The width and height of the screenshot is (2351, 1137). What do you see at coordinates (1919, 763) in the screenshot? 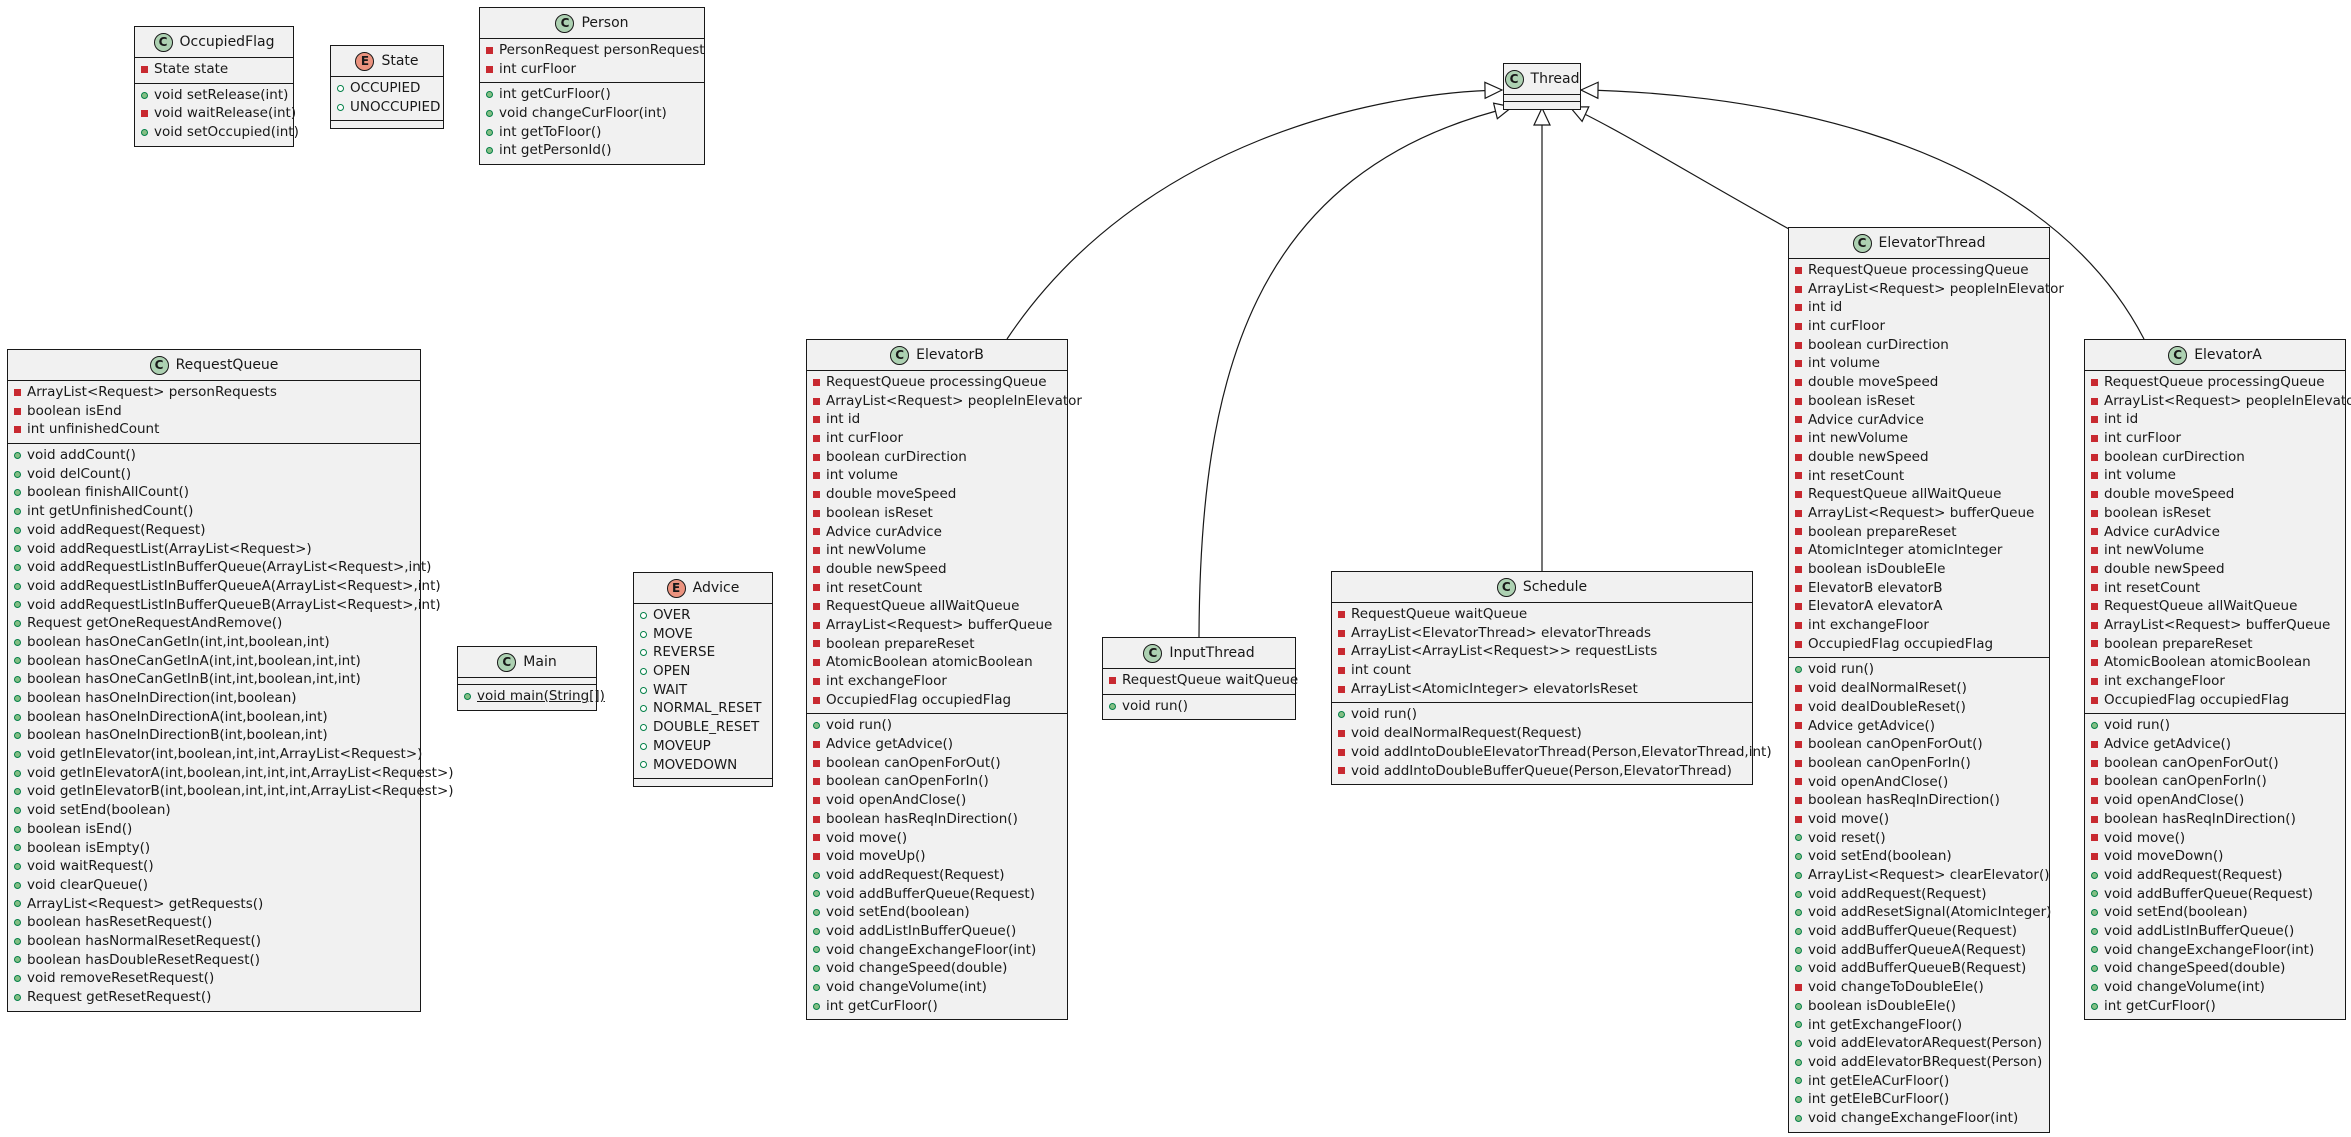
I see `method-row: boolean canOpenForIn()` at bounding box center [1919, 763].